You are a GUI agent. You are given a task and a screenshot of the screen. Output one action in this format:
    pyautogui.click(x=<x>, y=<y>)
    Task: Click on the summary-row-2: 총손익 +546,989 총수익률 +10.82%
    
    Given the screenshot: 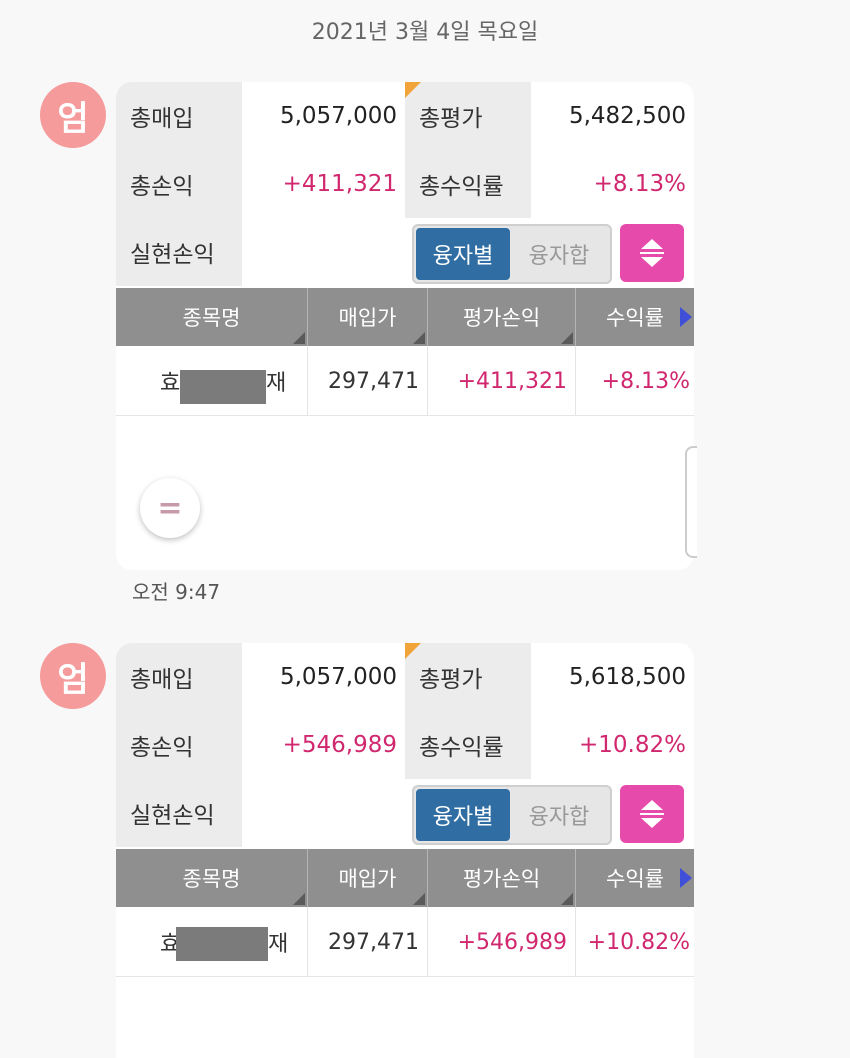 What is the action you would take?
    pyautogui.click(x=405, y=745)
    